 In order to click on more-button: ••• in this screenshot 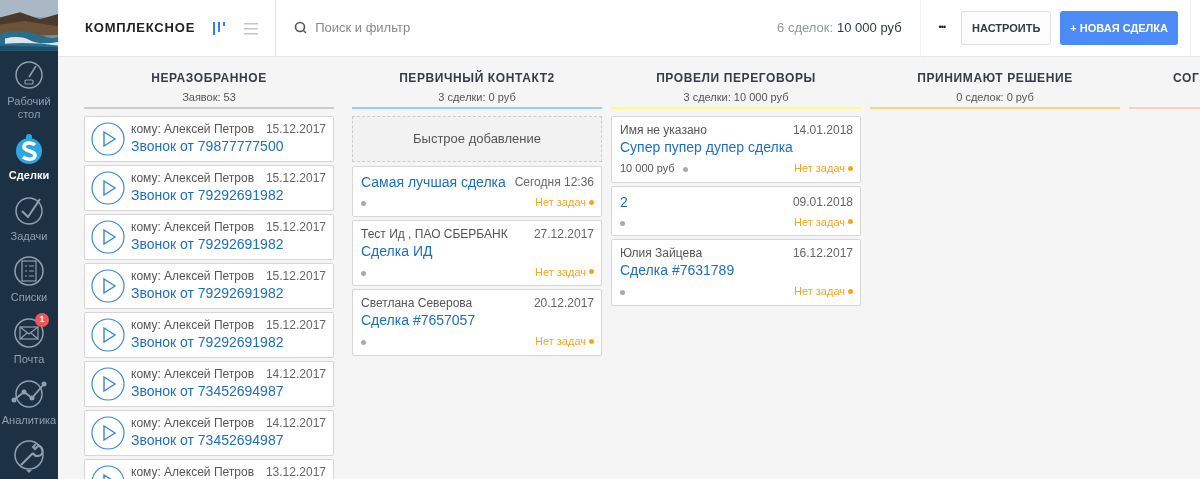, I will do `click(942, 28)`.